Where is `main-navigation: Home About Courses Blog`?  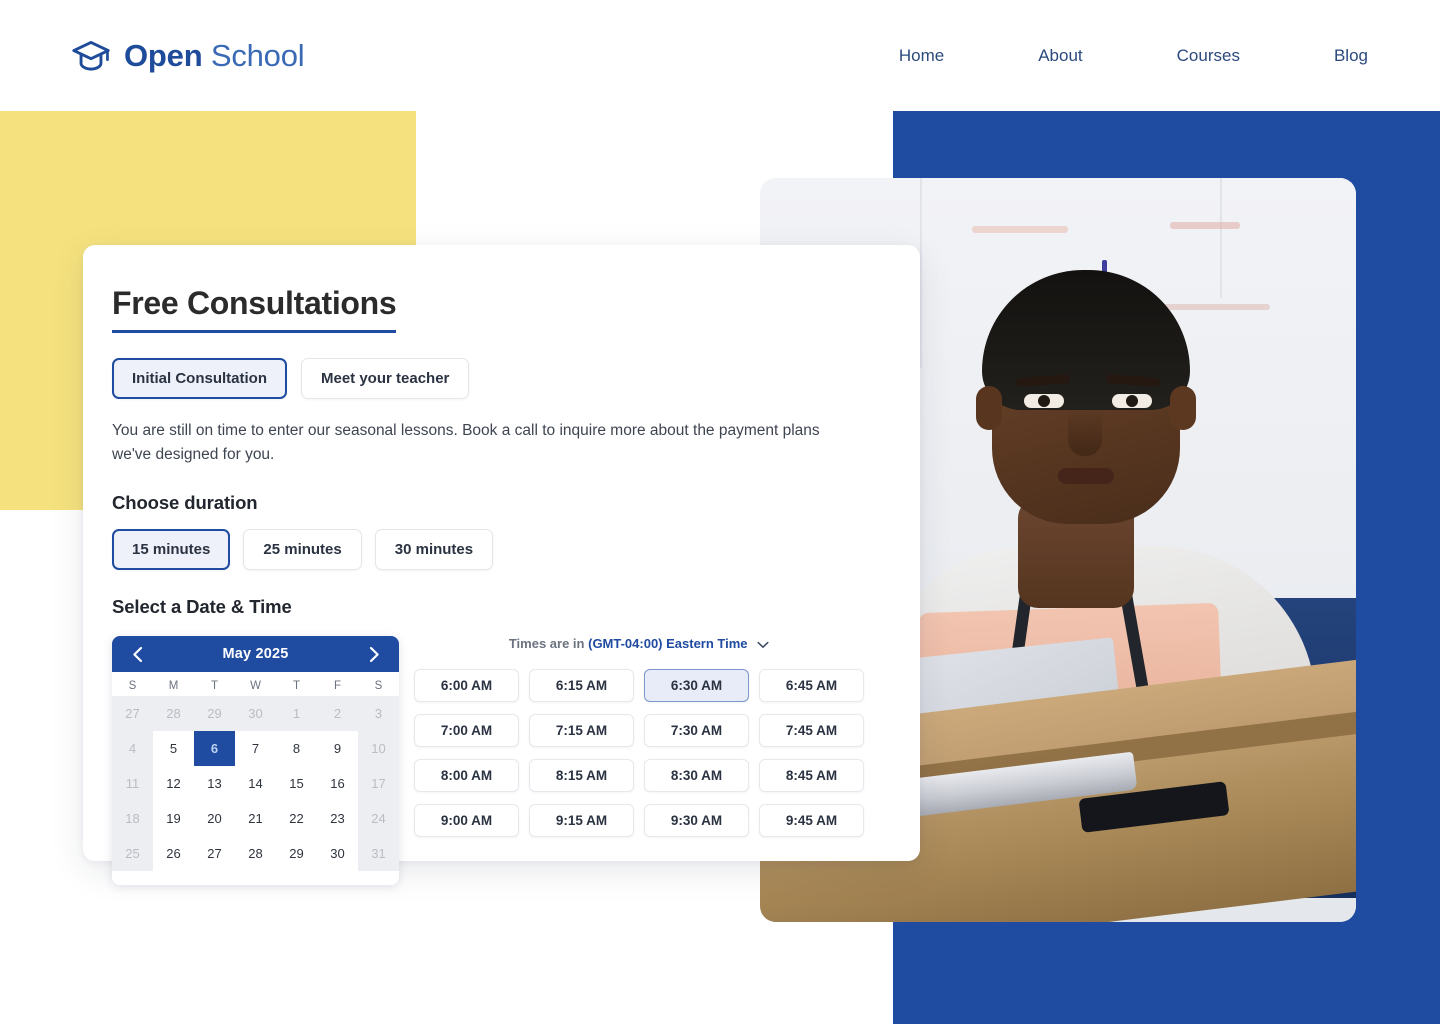 main-navigation: Home About Courses Blog is located at coordinates (1133, 56).